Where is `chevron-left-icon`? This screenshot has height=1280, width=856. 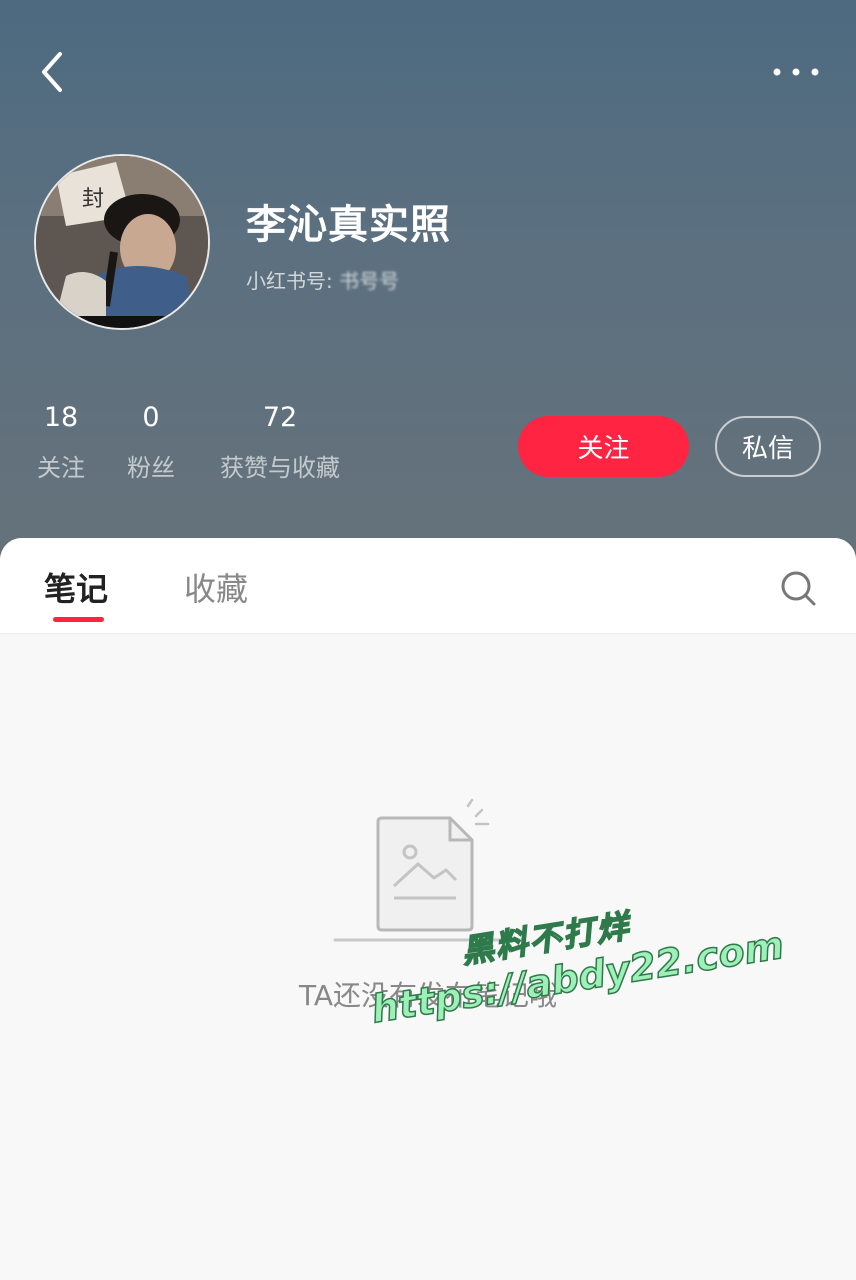
chevron-left-icon is located at coordinates (52, 72).